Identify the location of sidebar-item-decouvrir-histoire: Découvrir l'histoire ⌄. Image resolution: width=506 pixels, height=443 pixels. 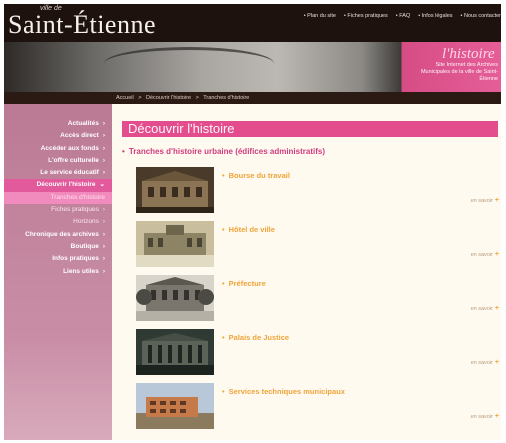
(58, 185).